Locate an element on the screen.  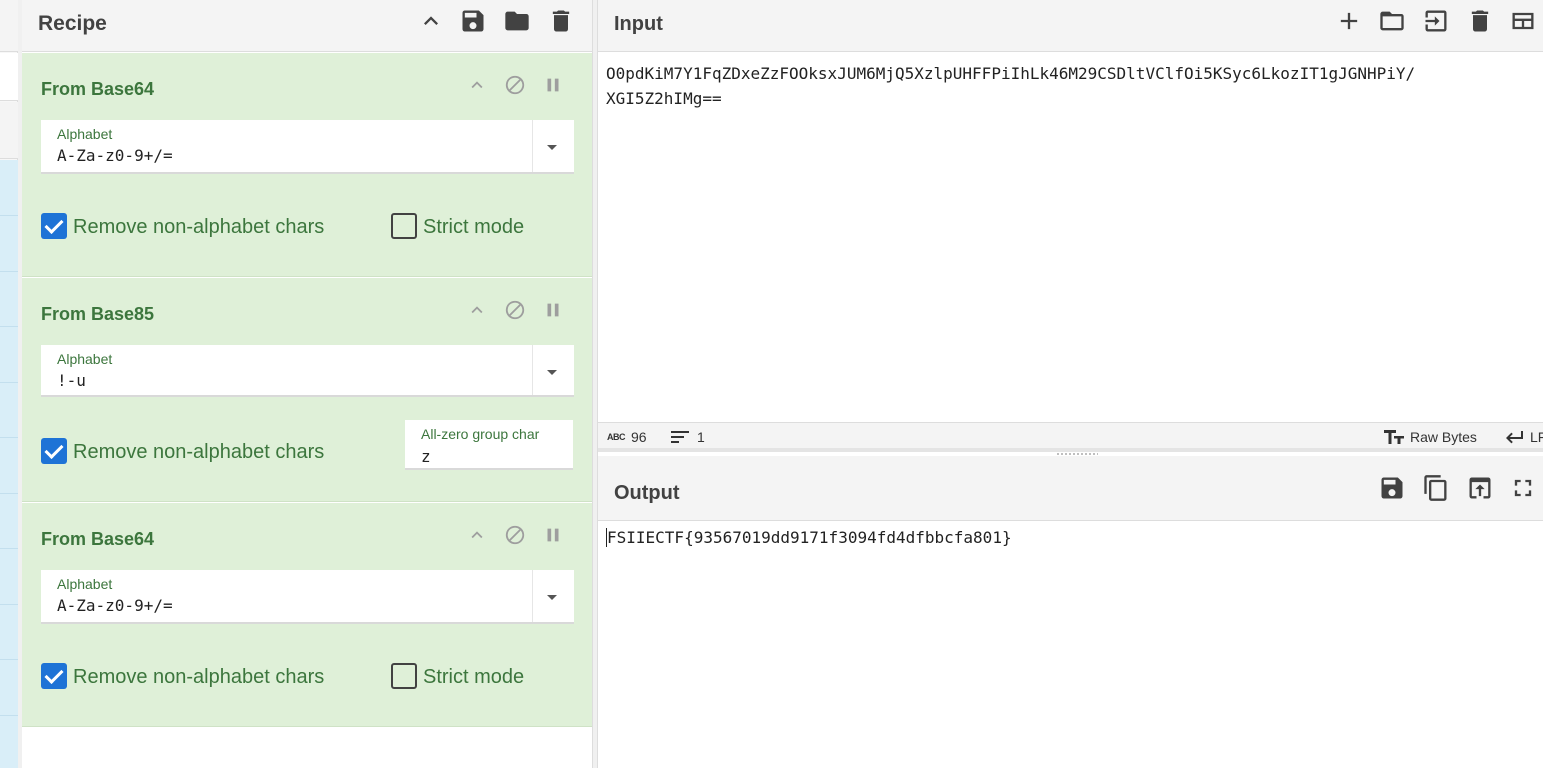
input-status-bar: ABC 96 1 Raw Bytes LF is located at coordinates (1070, 437).